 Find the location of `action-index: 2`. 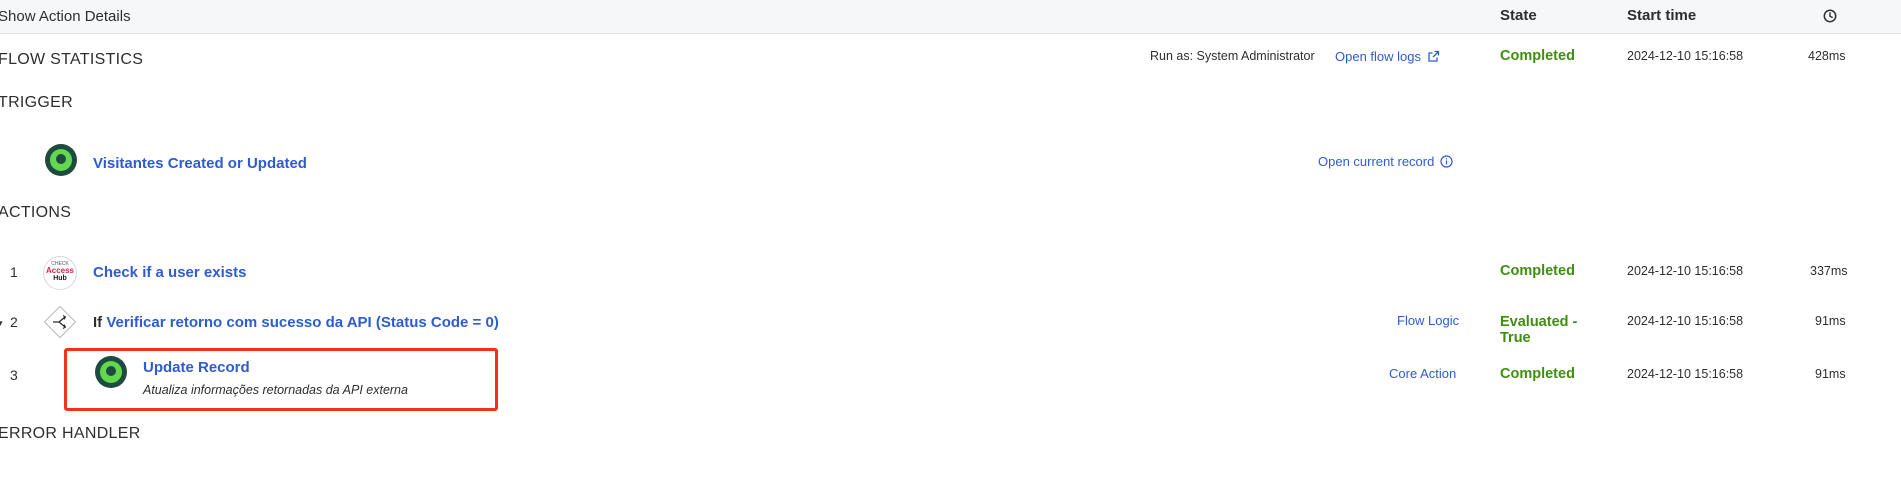

action-index: 2 is located at coordinates (14, 322).